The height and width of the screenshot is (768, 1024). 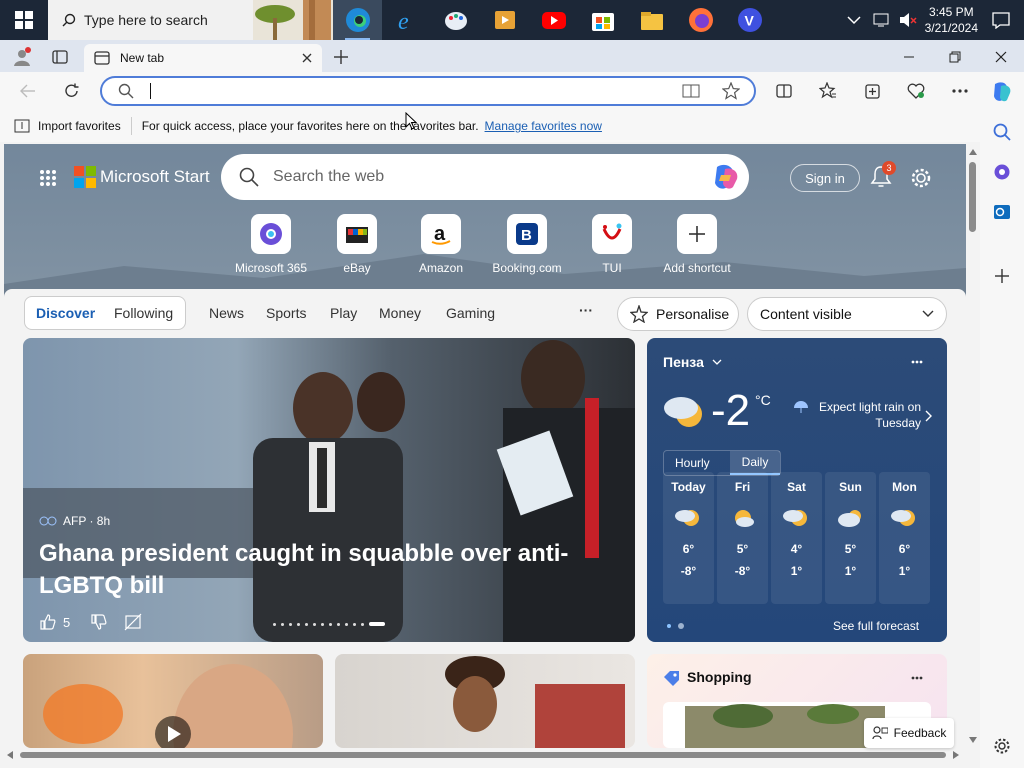 I want to click on forecast-day: Sat 4° 1°, so click(x=796, y=538).